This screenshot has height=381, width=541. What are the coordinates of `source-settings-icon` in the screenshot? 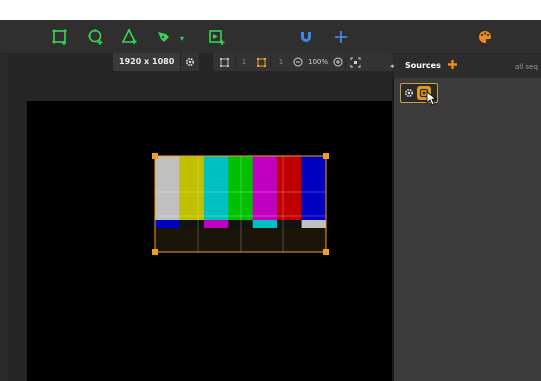 It's located at (409, 93).